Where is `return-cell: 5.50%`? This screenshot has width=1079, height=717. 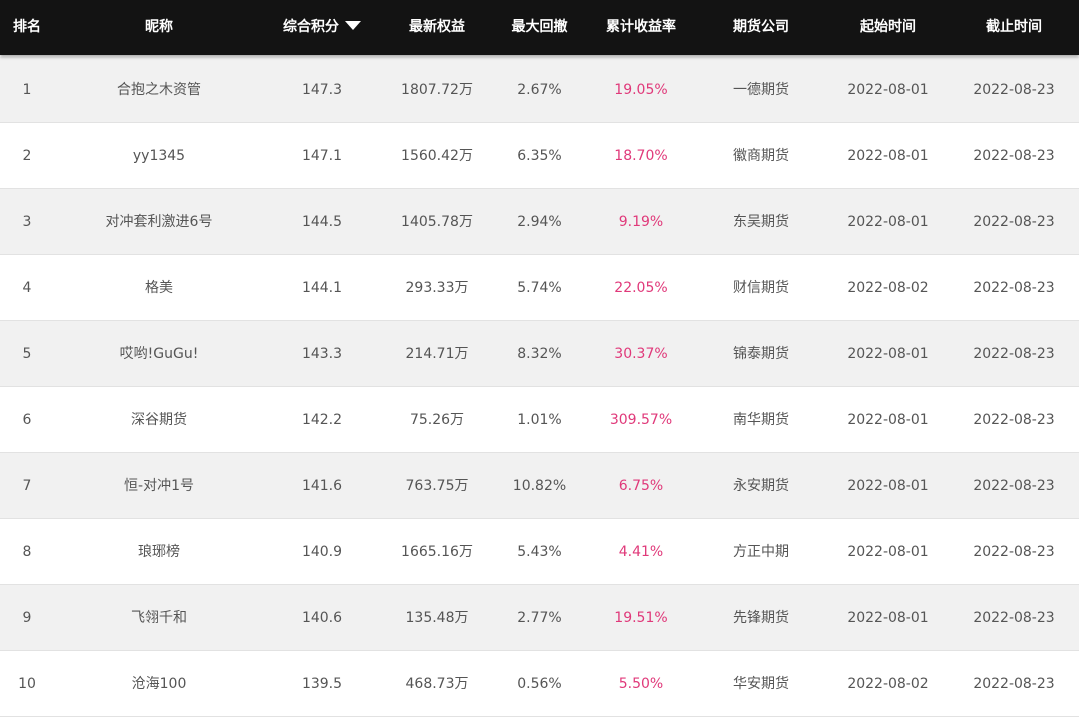
return-cell: 5.50% is located at coordinates (641, 684).